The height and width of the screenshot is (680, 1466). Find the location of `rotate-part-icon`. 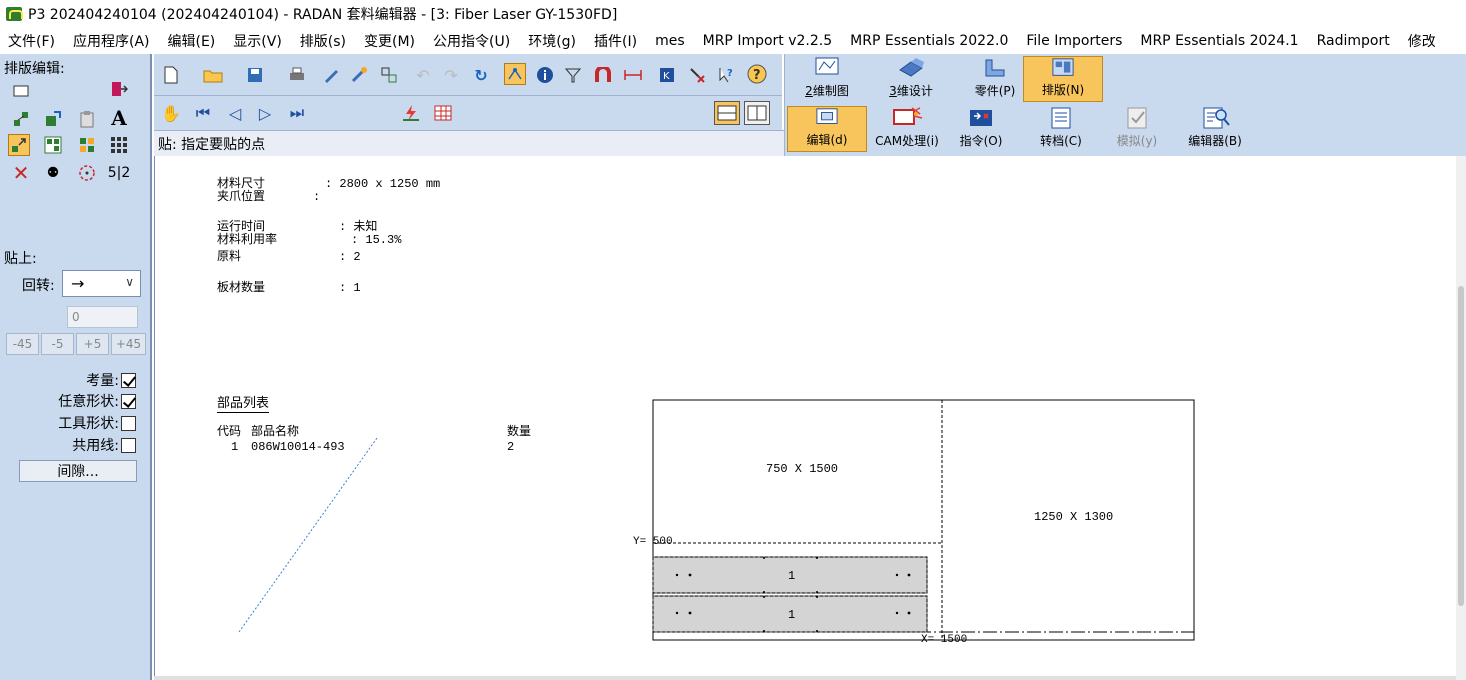

rotate-part-icon is located at coordinates (87, 173).